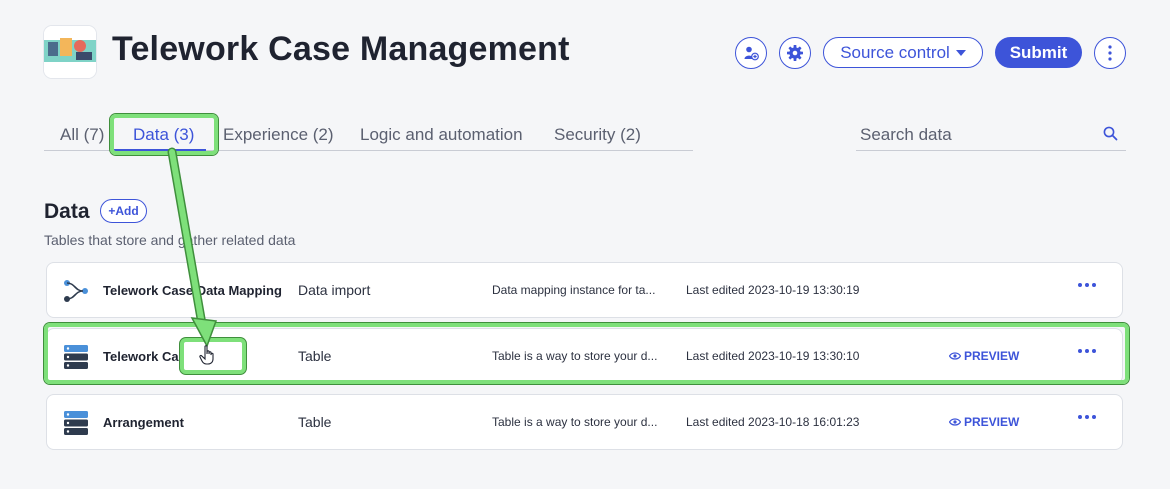 This screenshot has height=489, width=1170. I want to click on tutorial-arrow, so click(192, 247).